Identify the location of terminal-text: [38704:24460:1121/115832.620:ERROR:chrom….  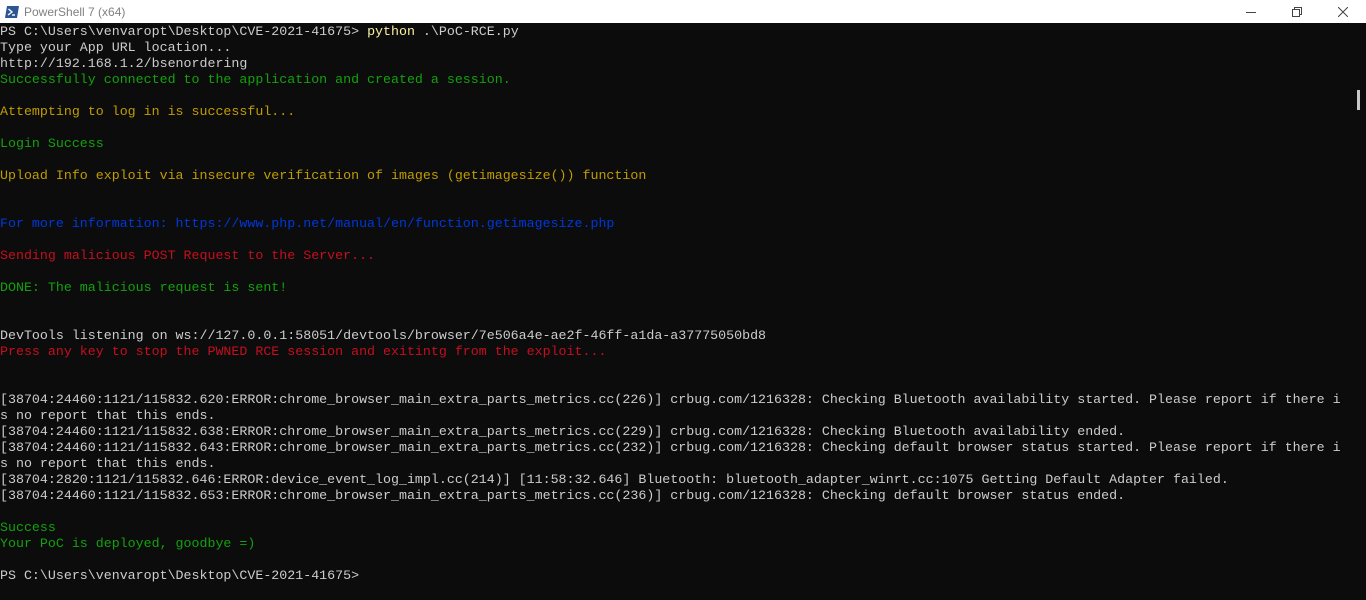
(670, 399).